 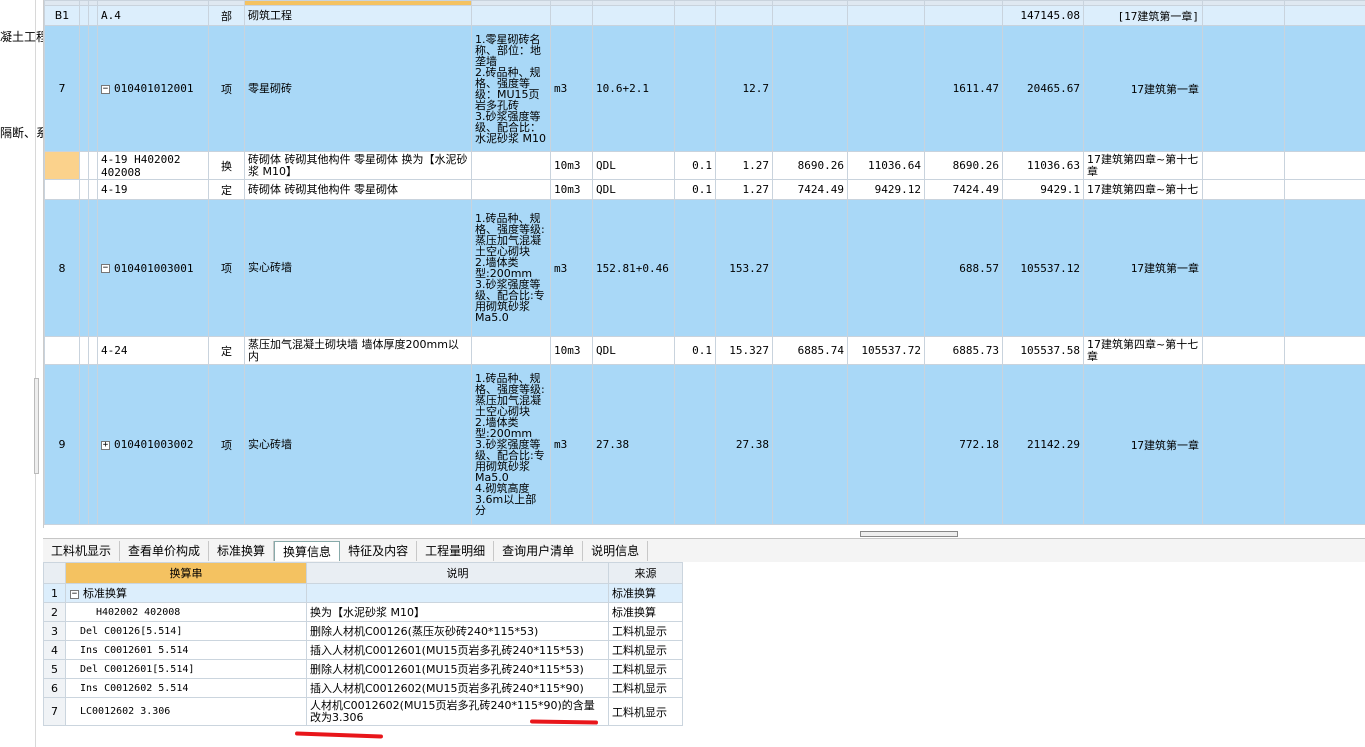 I want to click on conversion-desc: 删除人材机C0012601(MU15页岩多孔砖240*115*53), so click(x=457, y=669).